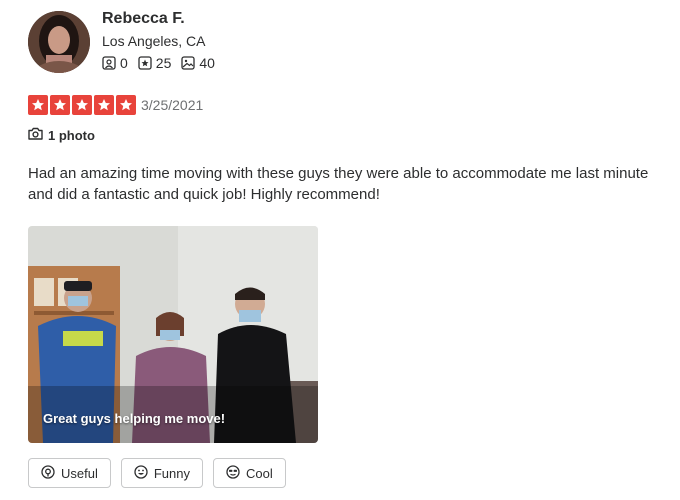  What do you see at coordinates (124, 63) in the screenshot?
I see `friends-count: 0` at bounding box center [124, 63].